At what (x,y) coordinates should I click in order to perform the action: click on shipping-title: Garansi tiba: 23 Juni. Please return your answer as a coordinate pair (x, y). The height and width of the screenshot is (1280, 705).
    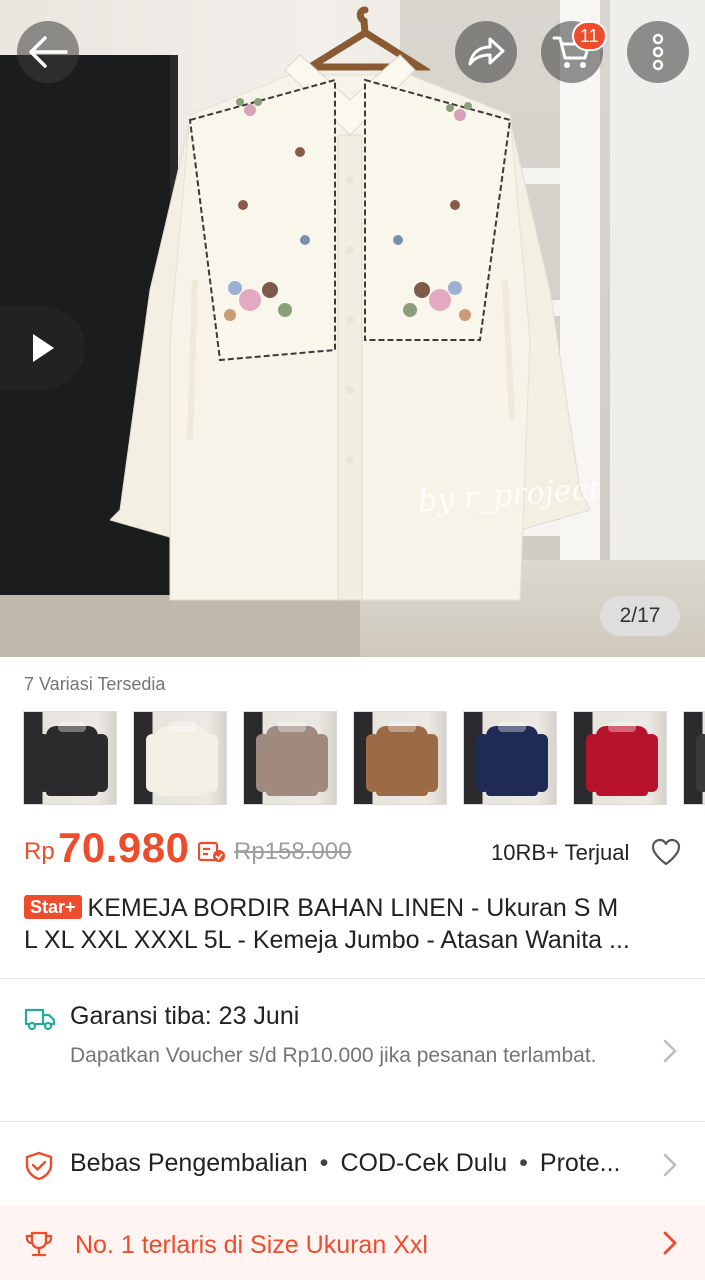
    Looking at the image, I should click on (185, 1016).